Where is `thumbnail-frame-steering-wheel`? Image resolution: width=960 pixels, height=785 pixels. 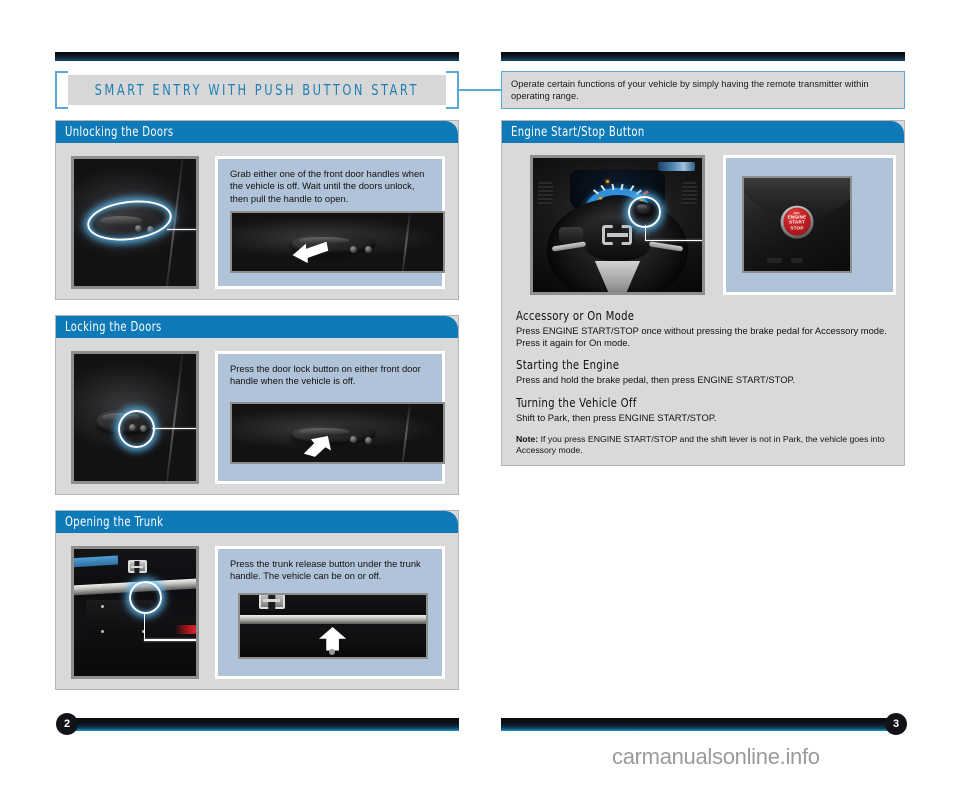
thumbnail-frame-steering-wheel is located at coordinates (617, 225).